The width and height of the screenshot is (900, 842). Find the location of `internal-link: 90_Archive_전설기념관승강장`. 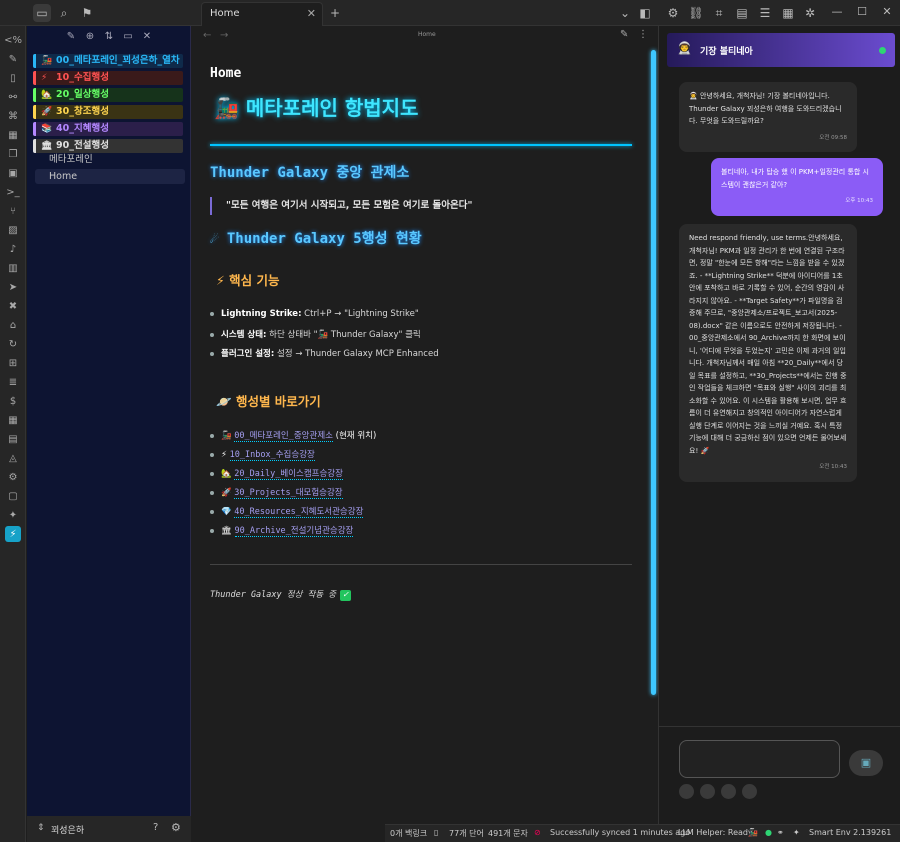

internal-link: 90_Archive_전설기념관승강장 is located at coordinates (294, 531).